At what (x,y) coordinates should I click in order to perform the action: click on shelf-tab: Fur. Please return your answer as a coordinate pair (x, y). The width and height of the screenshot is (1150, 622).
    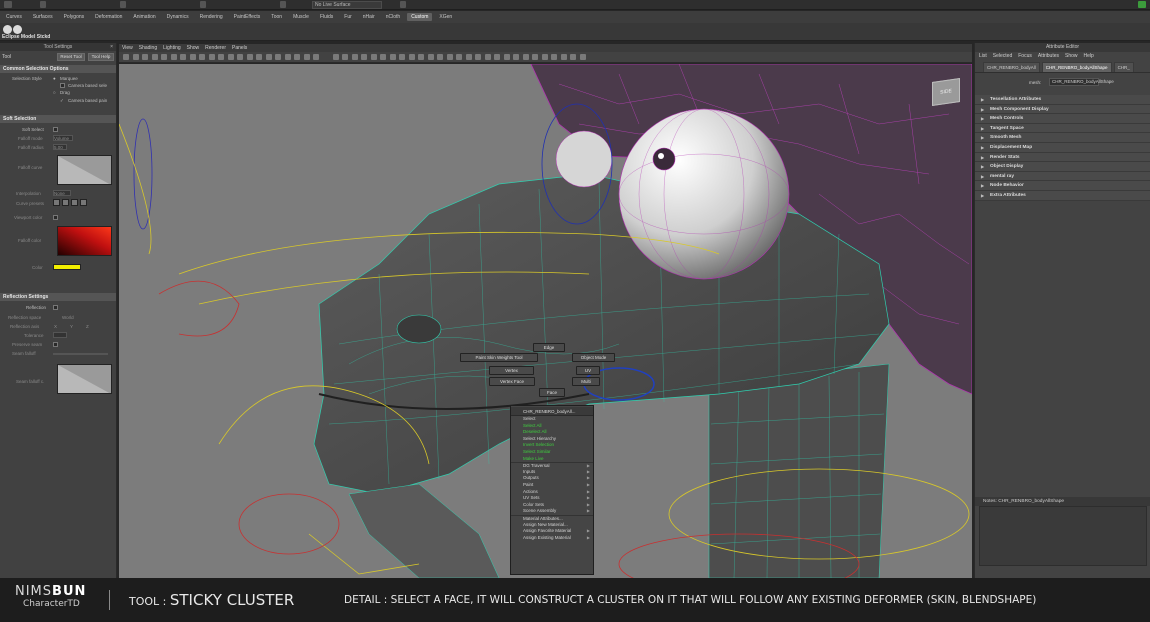
    Looking at the image, I should click on (348, 17).